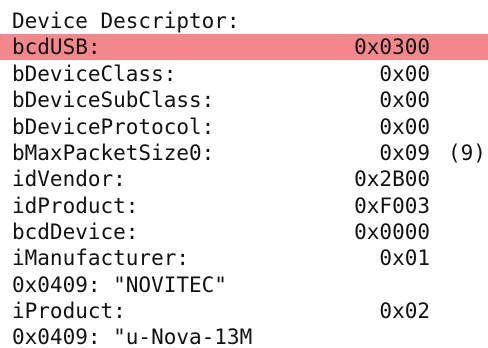 The height and width of the screenshot is (348, 488). I want to click on row-manufacturer-string: 0x0409: "NOVITEC", so click(244, 285).